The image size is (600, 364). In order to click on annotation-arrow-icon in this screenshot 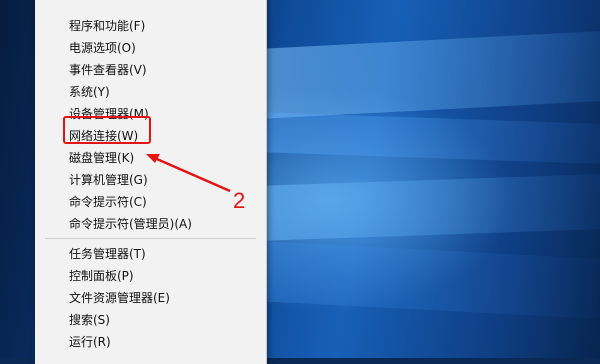, I will do `click(188, 173)`.